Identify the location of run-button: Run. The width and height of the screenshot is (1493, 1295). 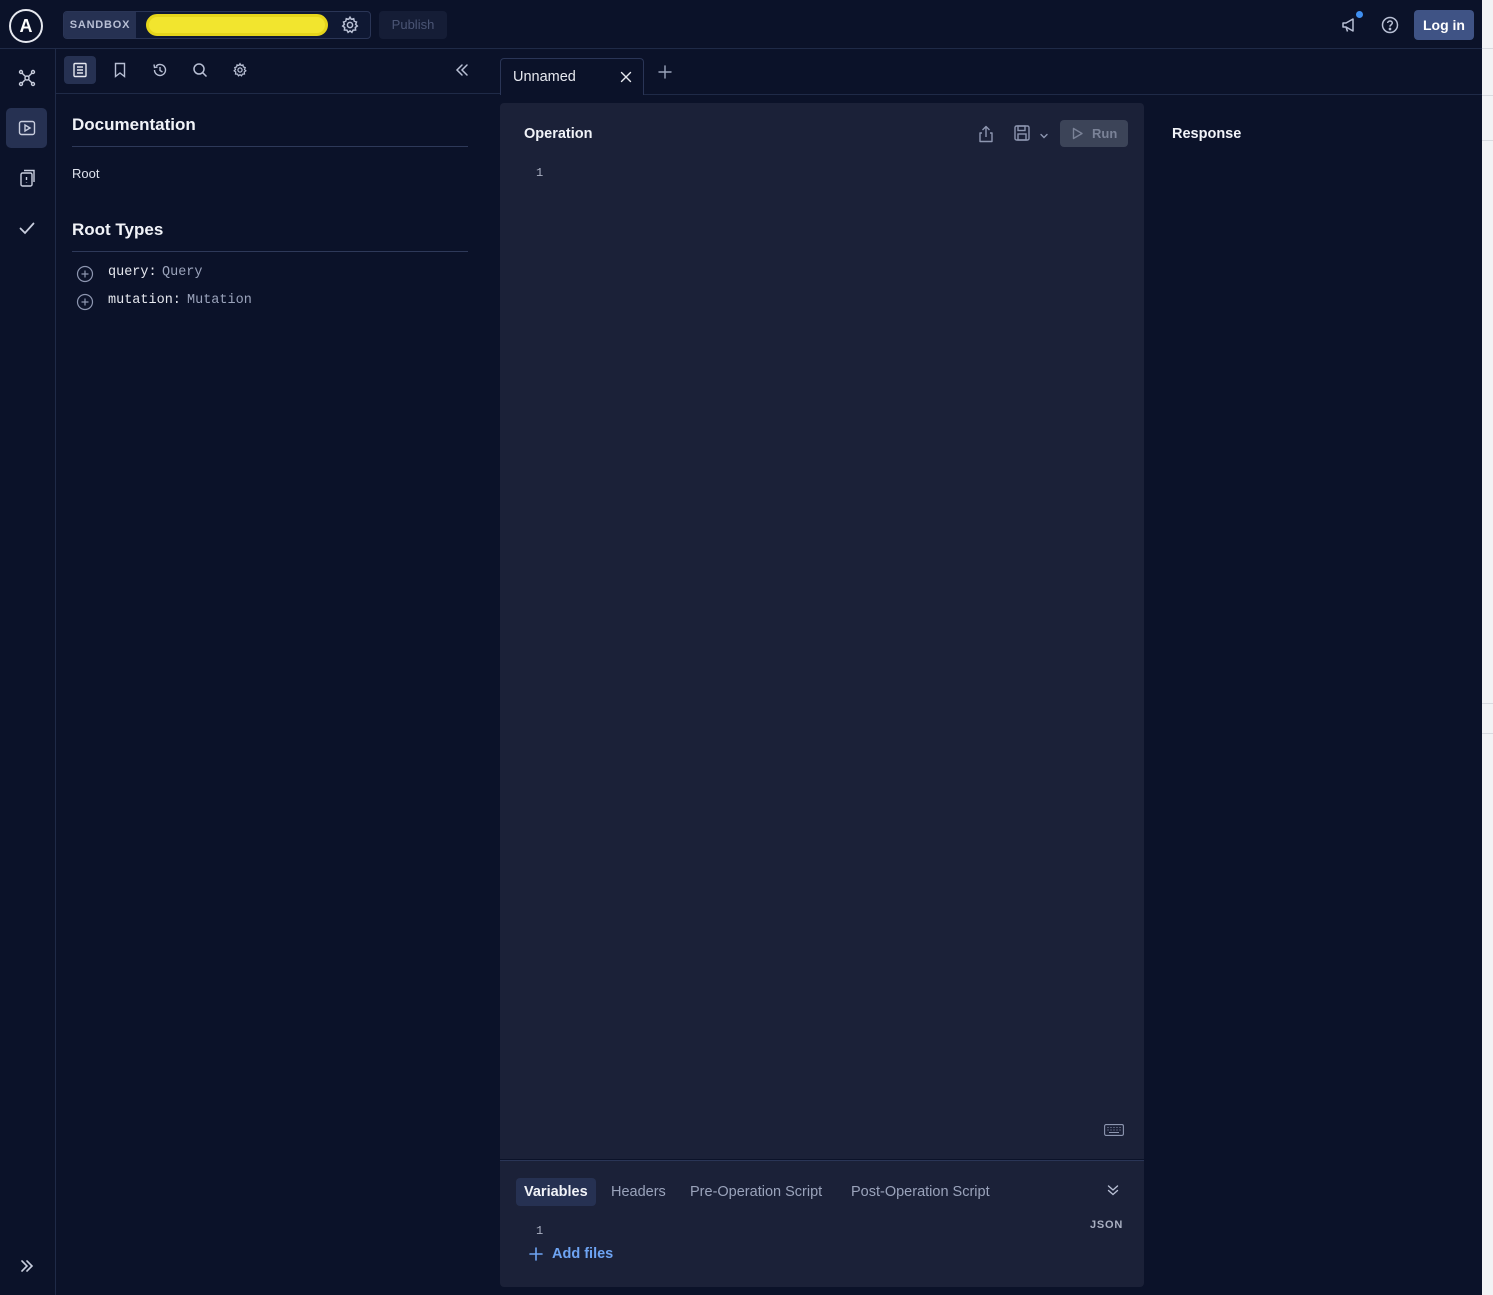
(1094, 133).